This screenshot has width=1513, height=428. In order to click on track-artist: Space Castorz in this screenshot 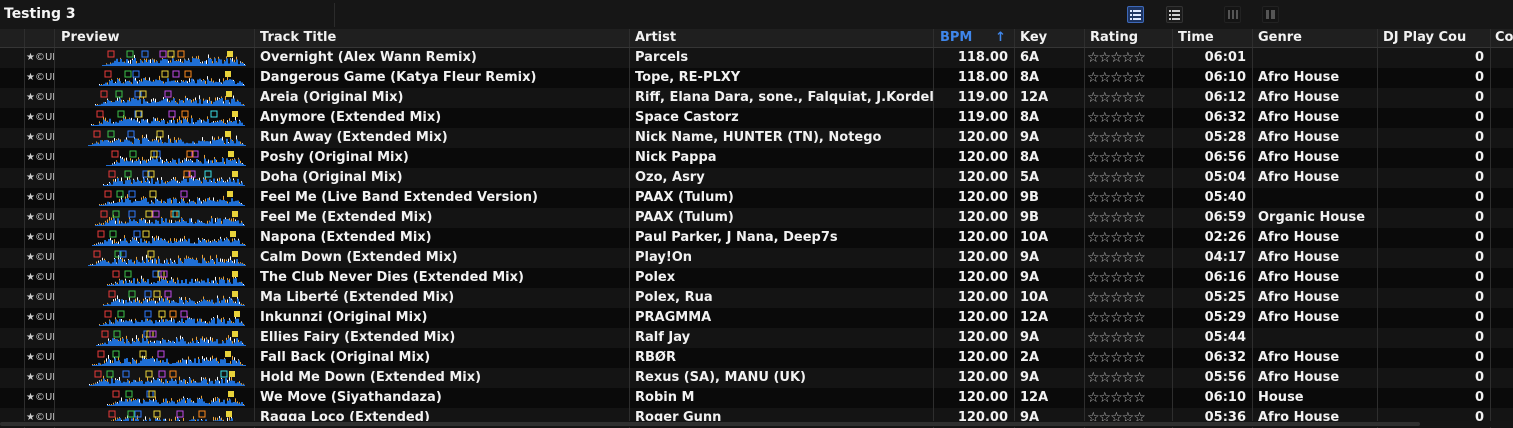, I will do `click(782, 118)`.